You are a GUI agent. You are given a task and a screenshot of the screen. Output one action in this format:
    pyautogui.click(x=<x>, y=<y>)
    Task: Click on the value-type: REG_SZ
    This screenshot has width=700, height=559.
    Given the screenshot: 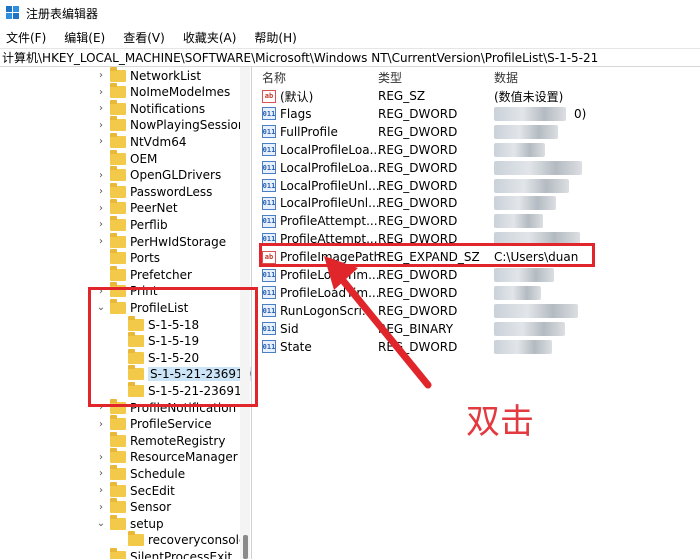 What is the action you would take?
    pyautogui.click(x=402, y=96)
    